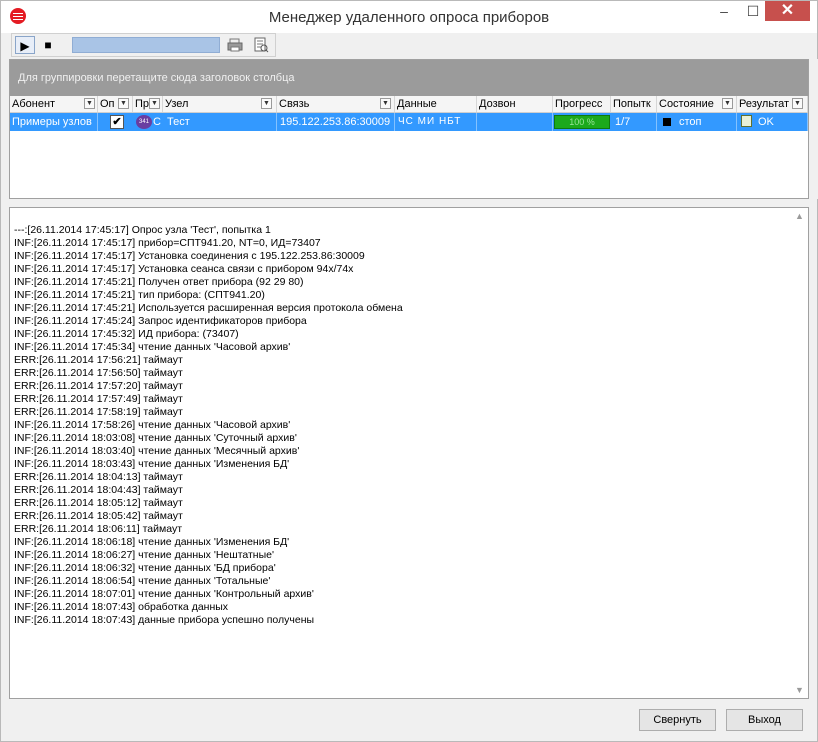 The image size is (818, 742). I want to click on log-line: ERR:[26.11.2014 17:56:21] таймаут, so click(98, 360).